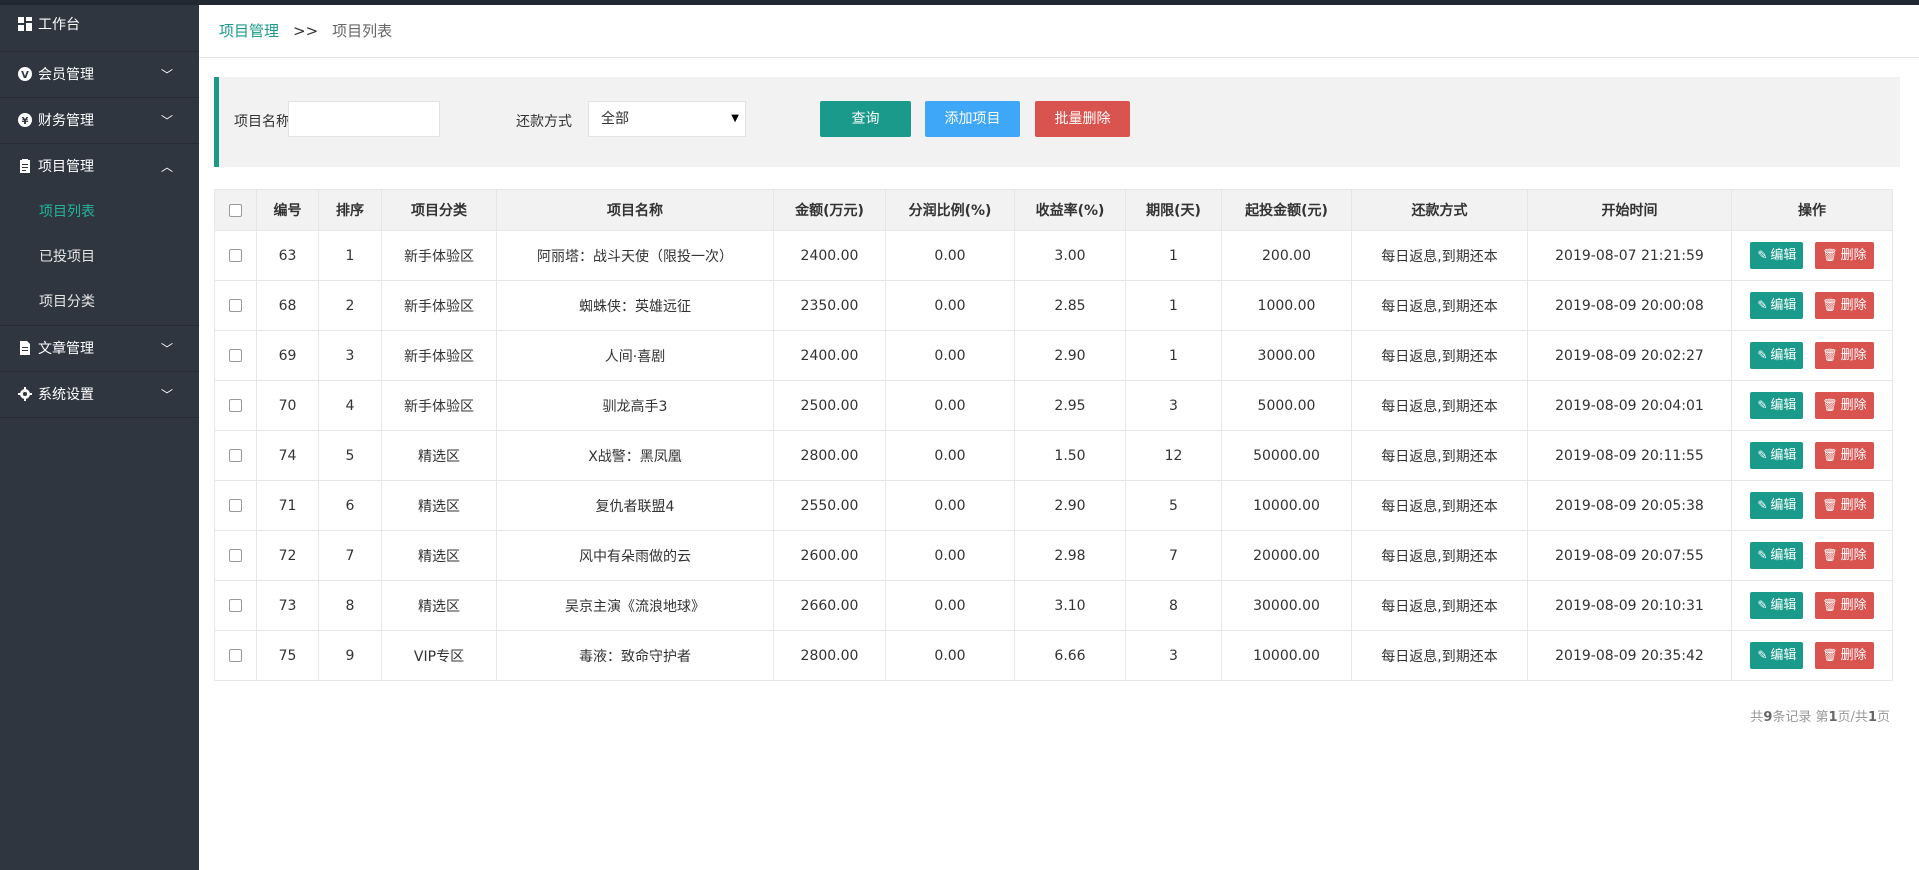  I want to click on repay-method-label: 还款方式, so click(544, 122).